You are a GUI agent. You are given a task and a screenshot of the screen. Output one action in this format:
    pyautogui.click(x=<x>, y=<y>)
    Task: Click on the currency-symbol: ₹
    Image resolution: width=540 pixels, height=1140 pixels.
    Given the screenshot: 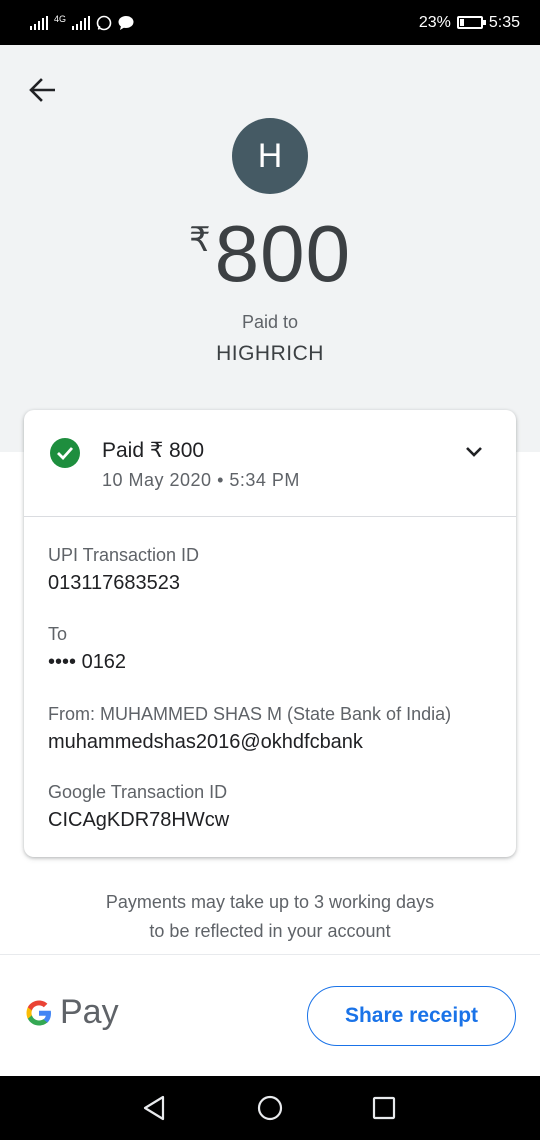 What is the action you would take?
    pyautogui.click(x=199, y=240)
    